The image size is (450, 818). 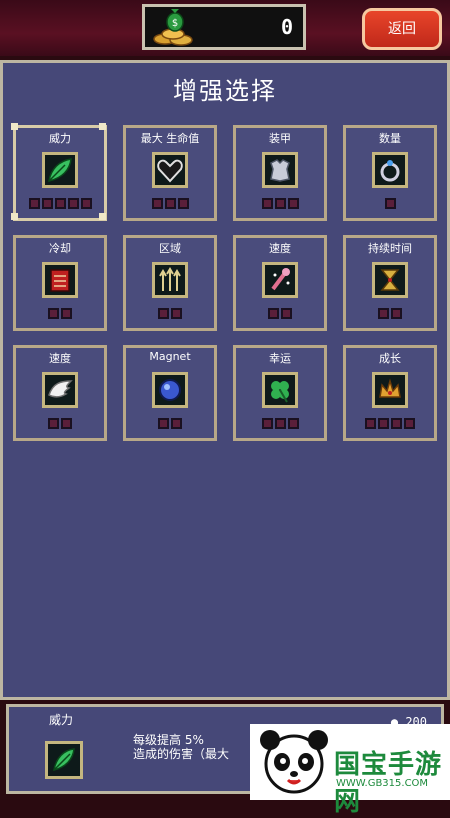 I want to click on hourglass-icon, so click(x=390, y=280).